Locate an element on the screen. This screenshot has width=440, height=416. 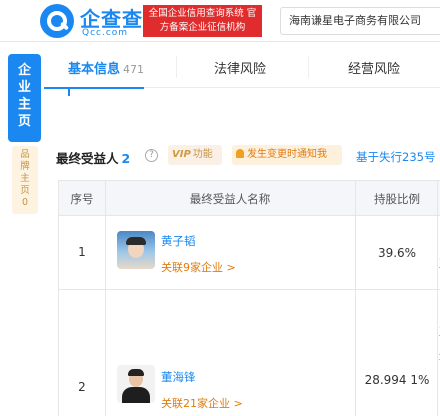
official-badge: 全国企业信用查询系统 官方备案企业征信机构 is located at coordinates (202, 21).